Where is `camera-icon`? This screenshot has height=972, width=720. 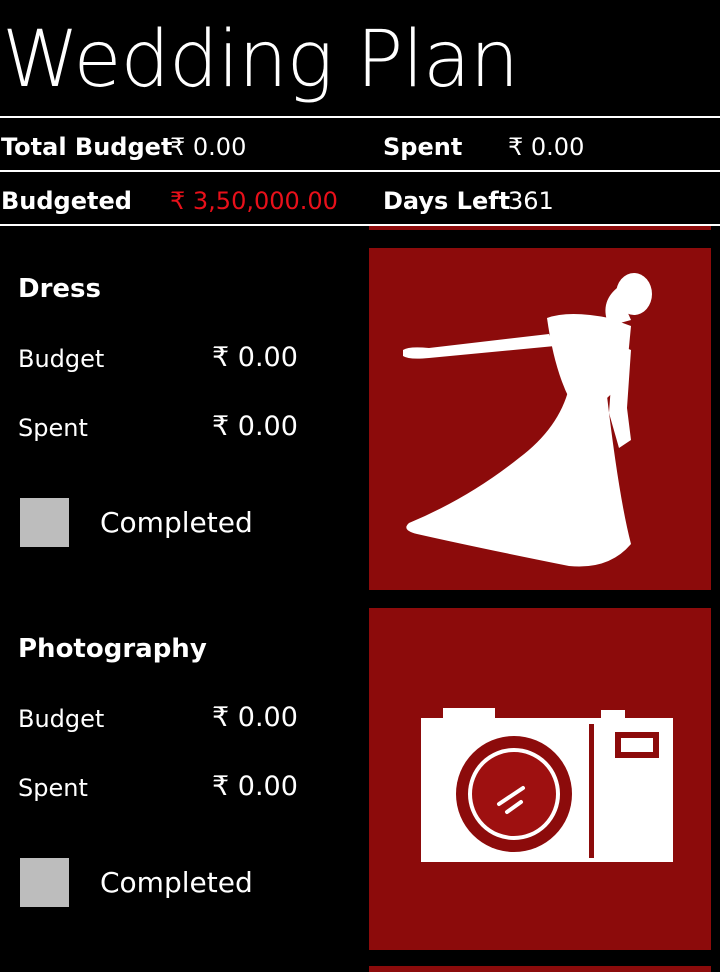 camera-icon is located at coordinates (547, 785).